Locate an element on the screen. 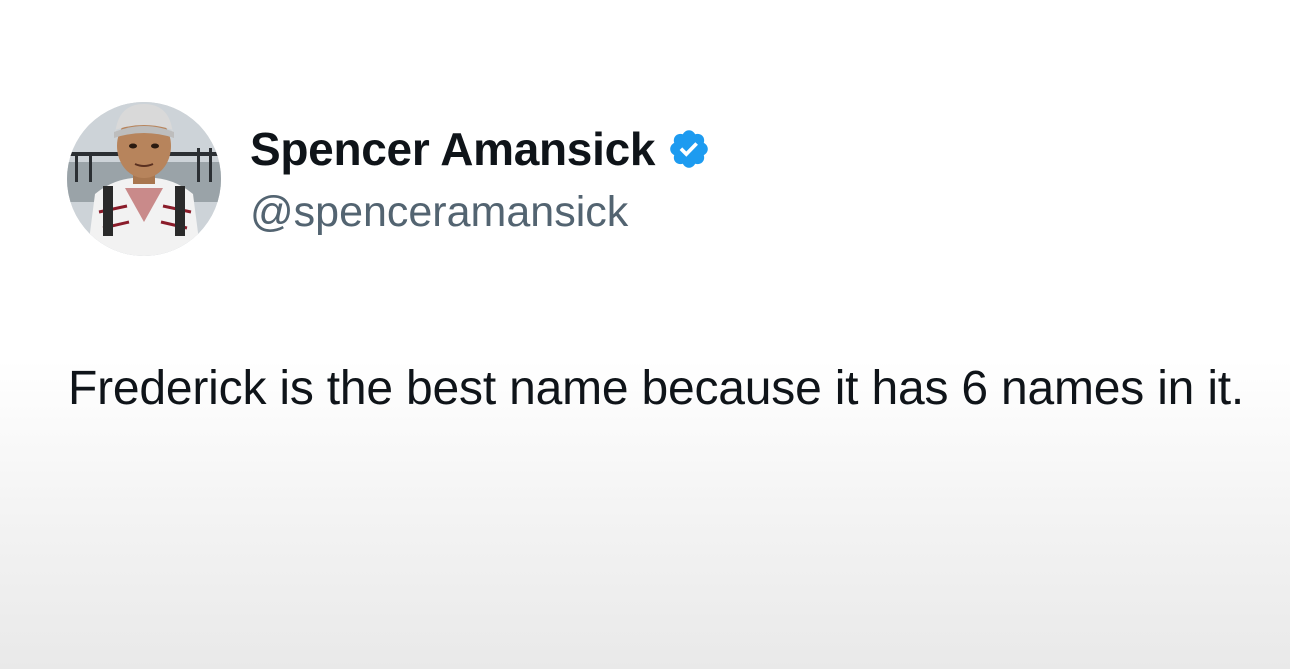 This screenshot has height=669, width=1290. name-row: Spencer Amansick is located at coordinates (480, 149).